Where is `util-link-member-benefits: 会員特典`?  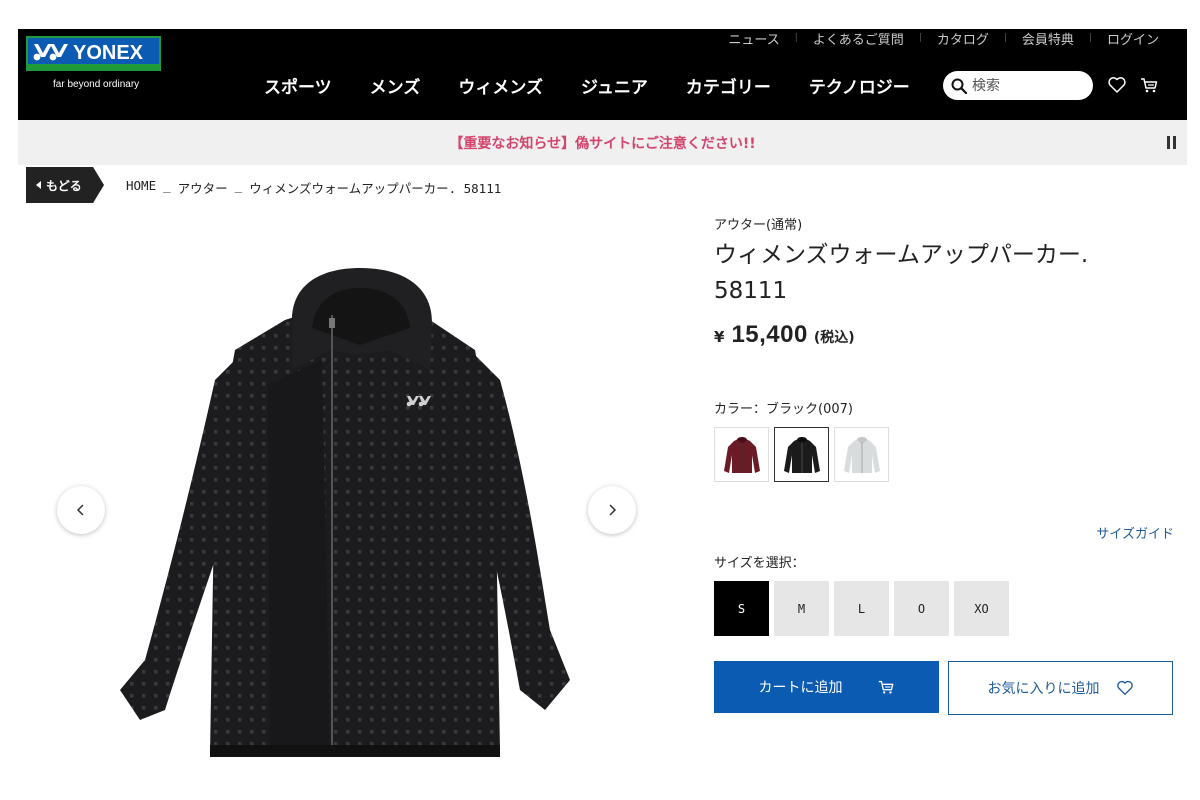
util-link-member-benefits: 会員特典 is located at coordinates (1048, 38).